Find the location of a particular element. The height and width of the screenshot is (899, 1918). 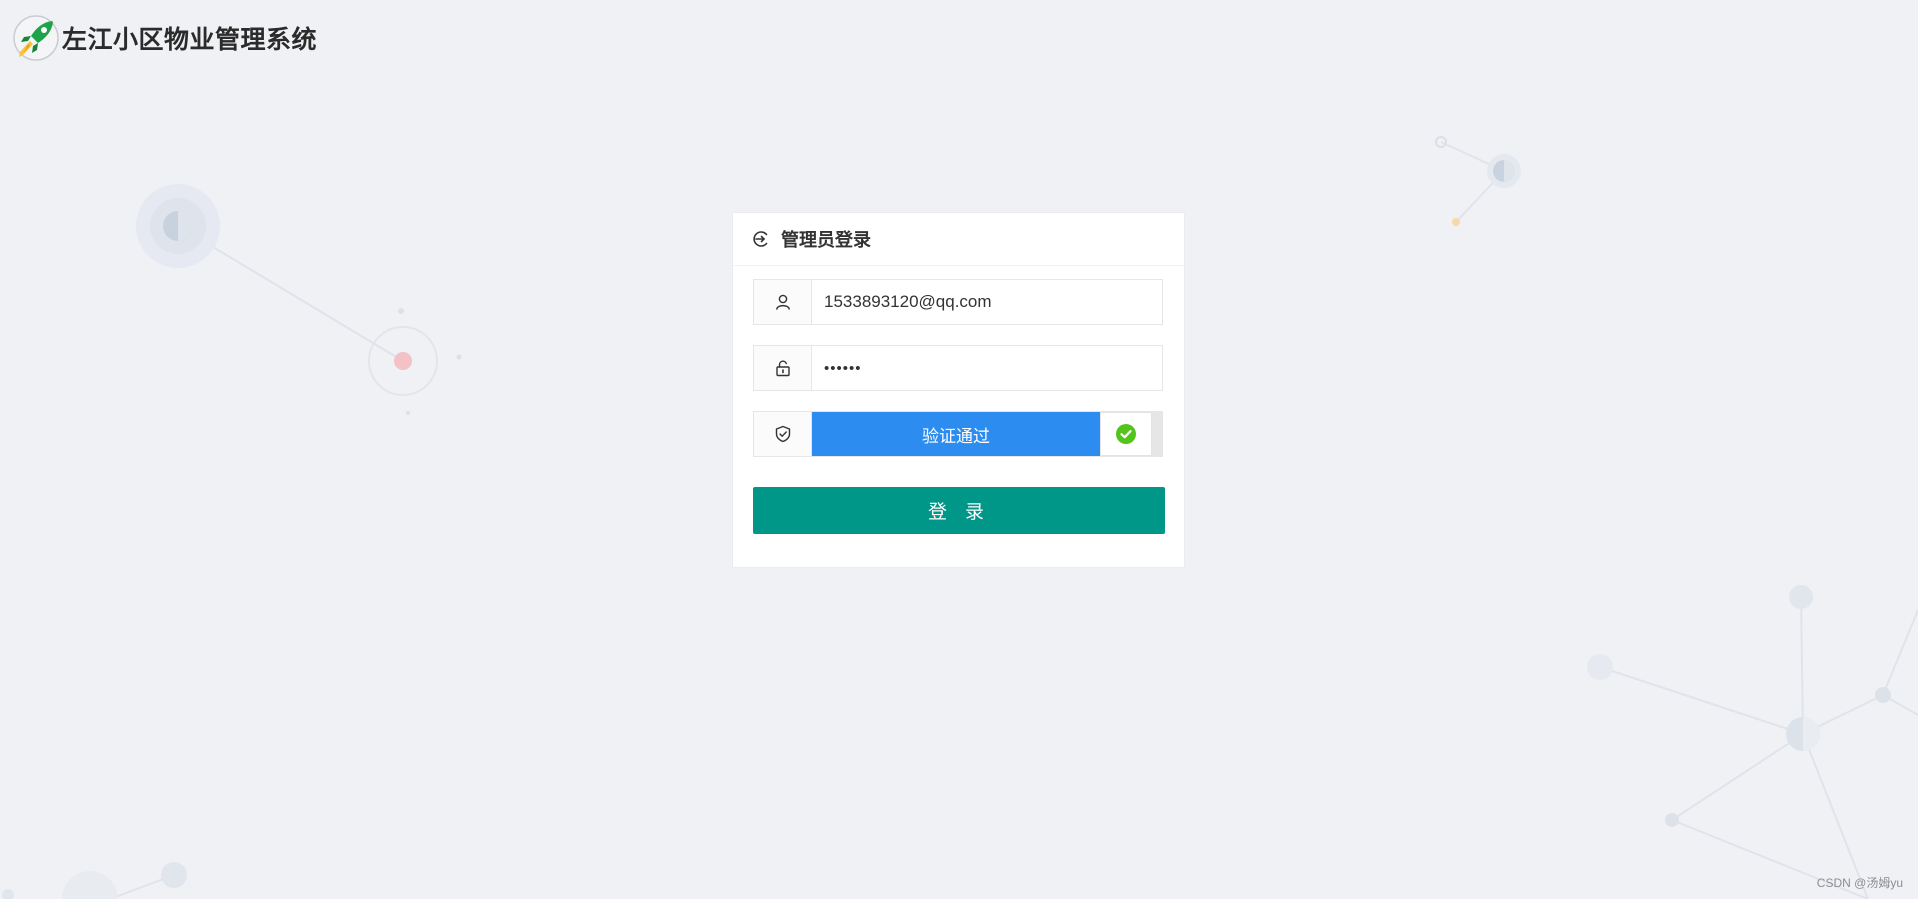

captcha-row: 验证通过 is located at coordinates (958, 434).